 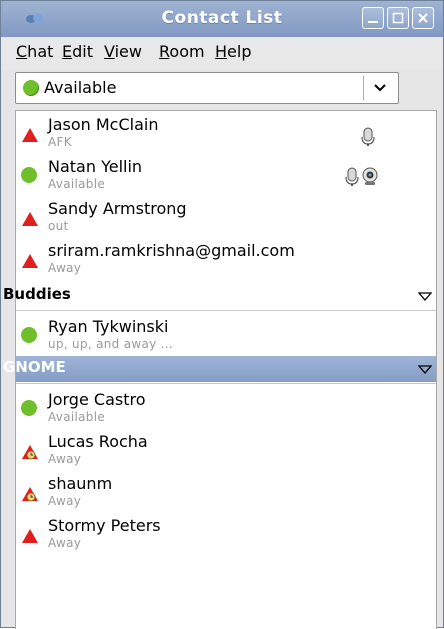 I want to click on contact-status: AFK, so click(x=60, y=142).